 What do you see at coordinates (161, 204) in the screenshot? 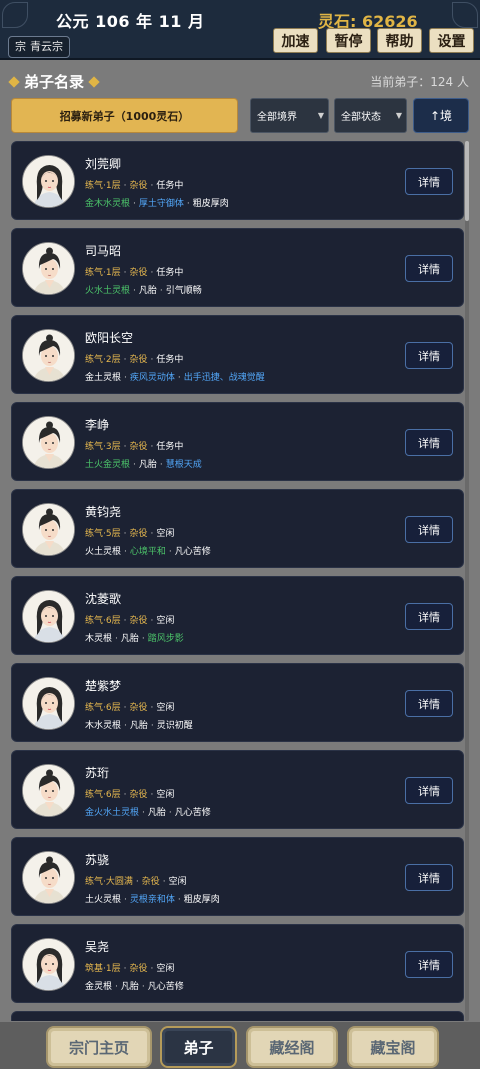
I see `physique: 厚土守御体` at bounding box center [161, 204].